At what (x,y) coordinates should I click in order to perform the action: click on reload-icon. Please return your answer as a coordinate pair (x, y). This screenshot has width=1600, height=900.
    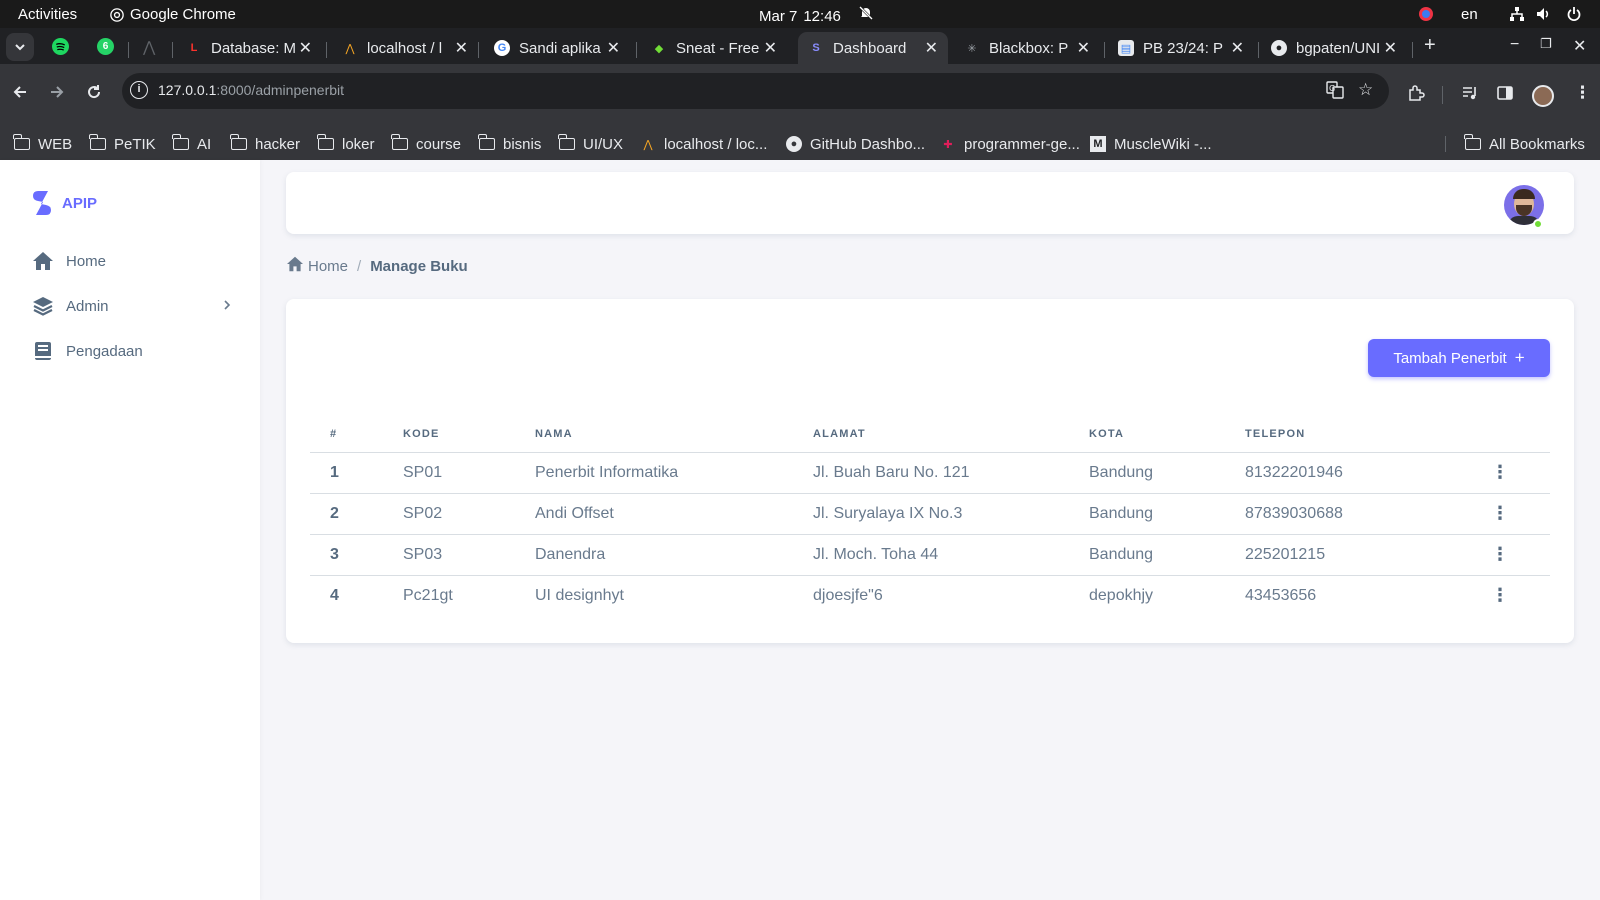
    Looking at the image, I should click on (94, 92).